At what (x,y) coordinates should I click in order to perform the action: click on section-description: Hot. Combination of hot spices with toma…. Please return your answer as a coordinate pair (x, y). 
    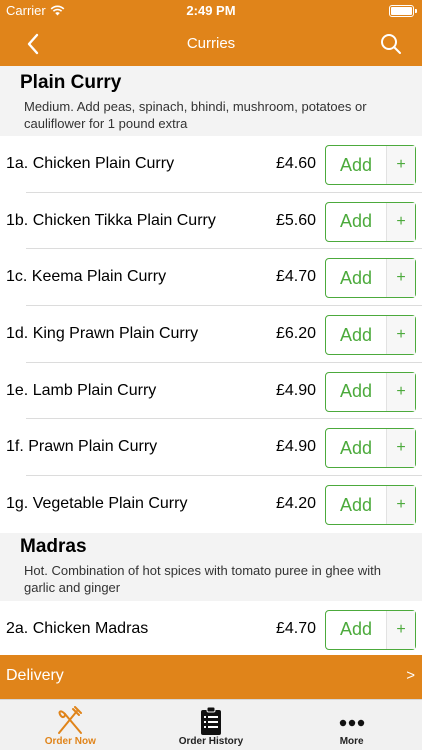
    Looking at the image, I should click on (202, 578).